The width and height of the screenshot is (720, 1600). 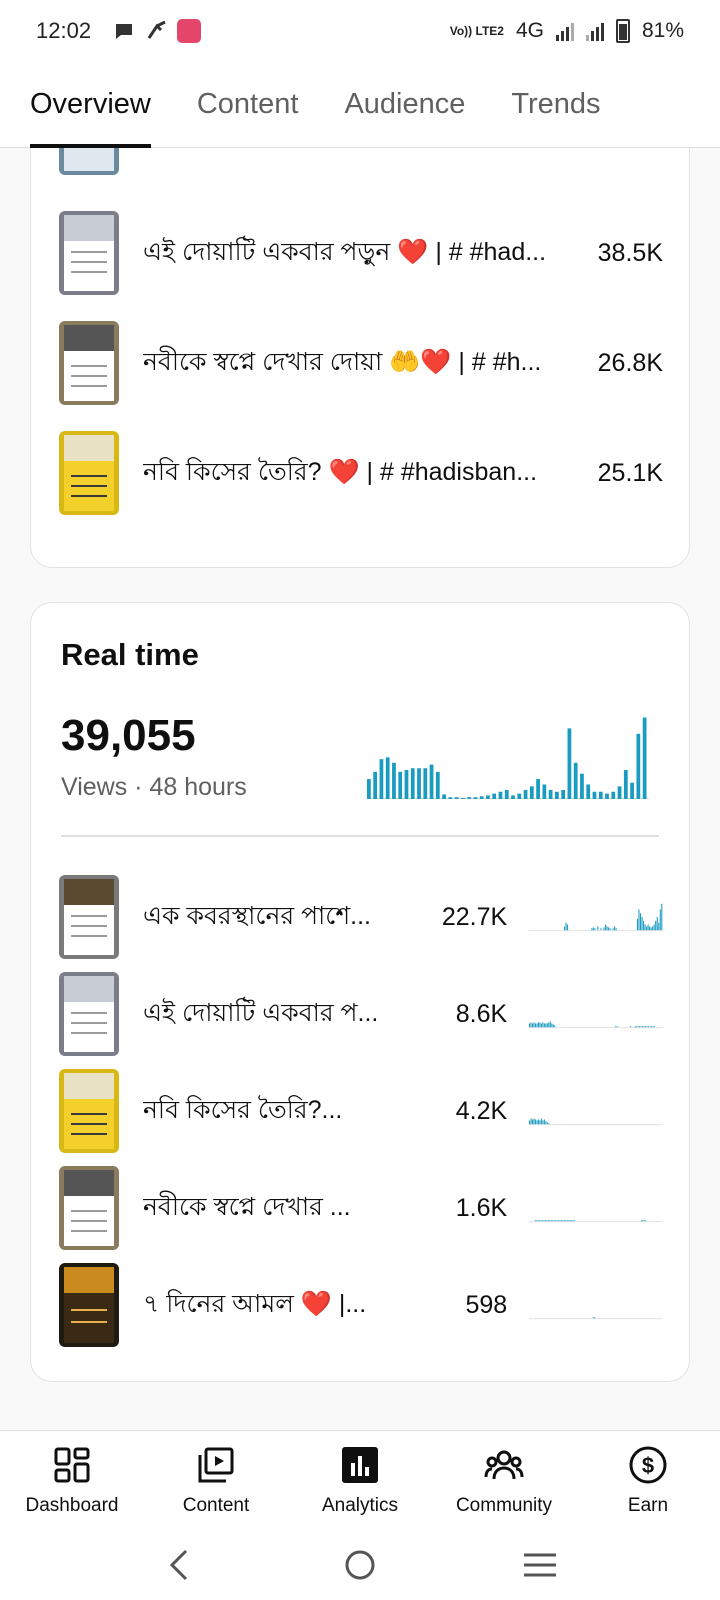 I want to click on nav-community: Community, so click(x=504, y=1480).